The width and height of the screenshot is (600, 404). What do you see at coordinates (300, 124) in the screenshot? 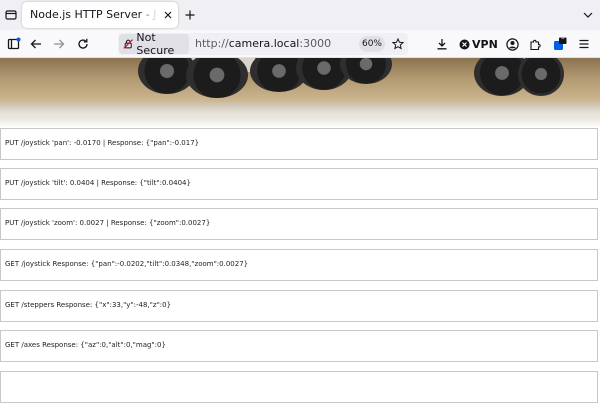
I see `hero-fade` at bounding box center [300, 124].